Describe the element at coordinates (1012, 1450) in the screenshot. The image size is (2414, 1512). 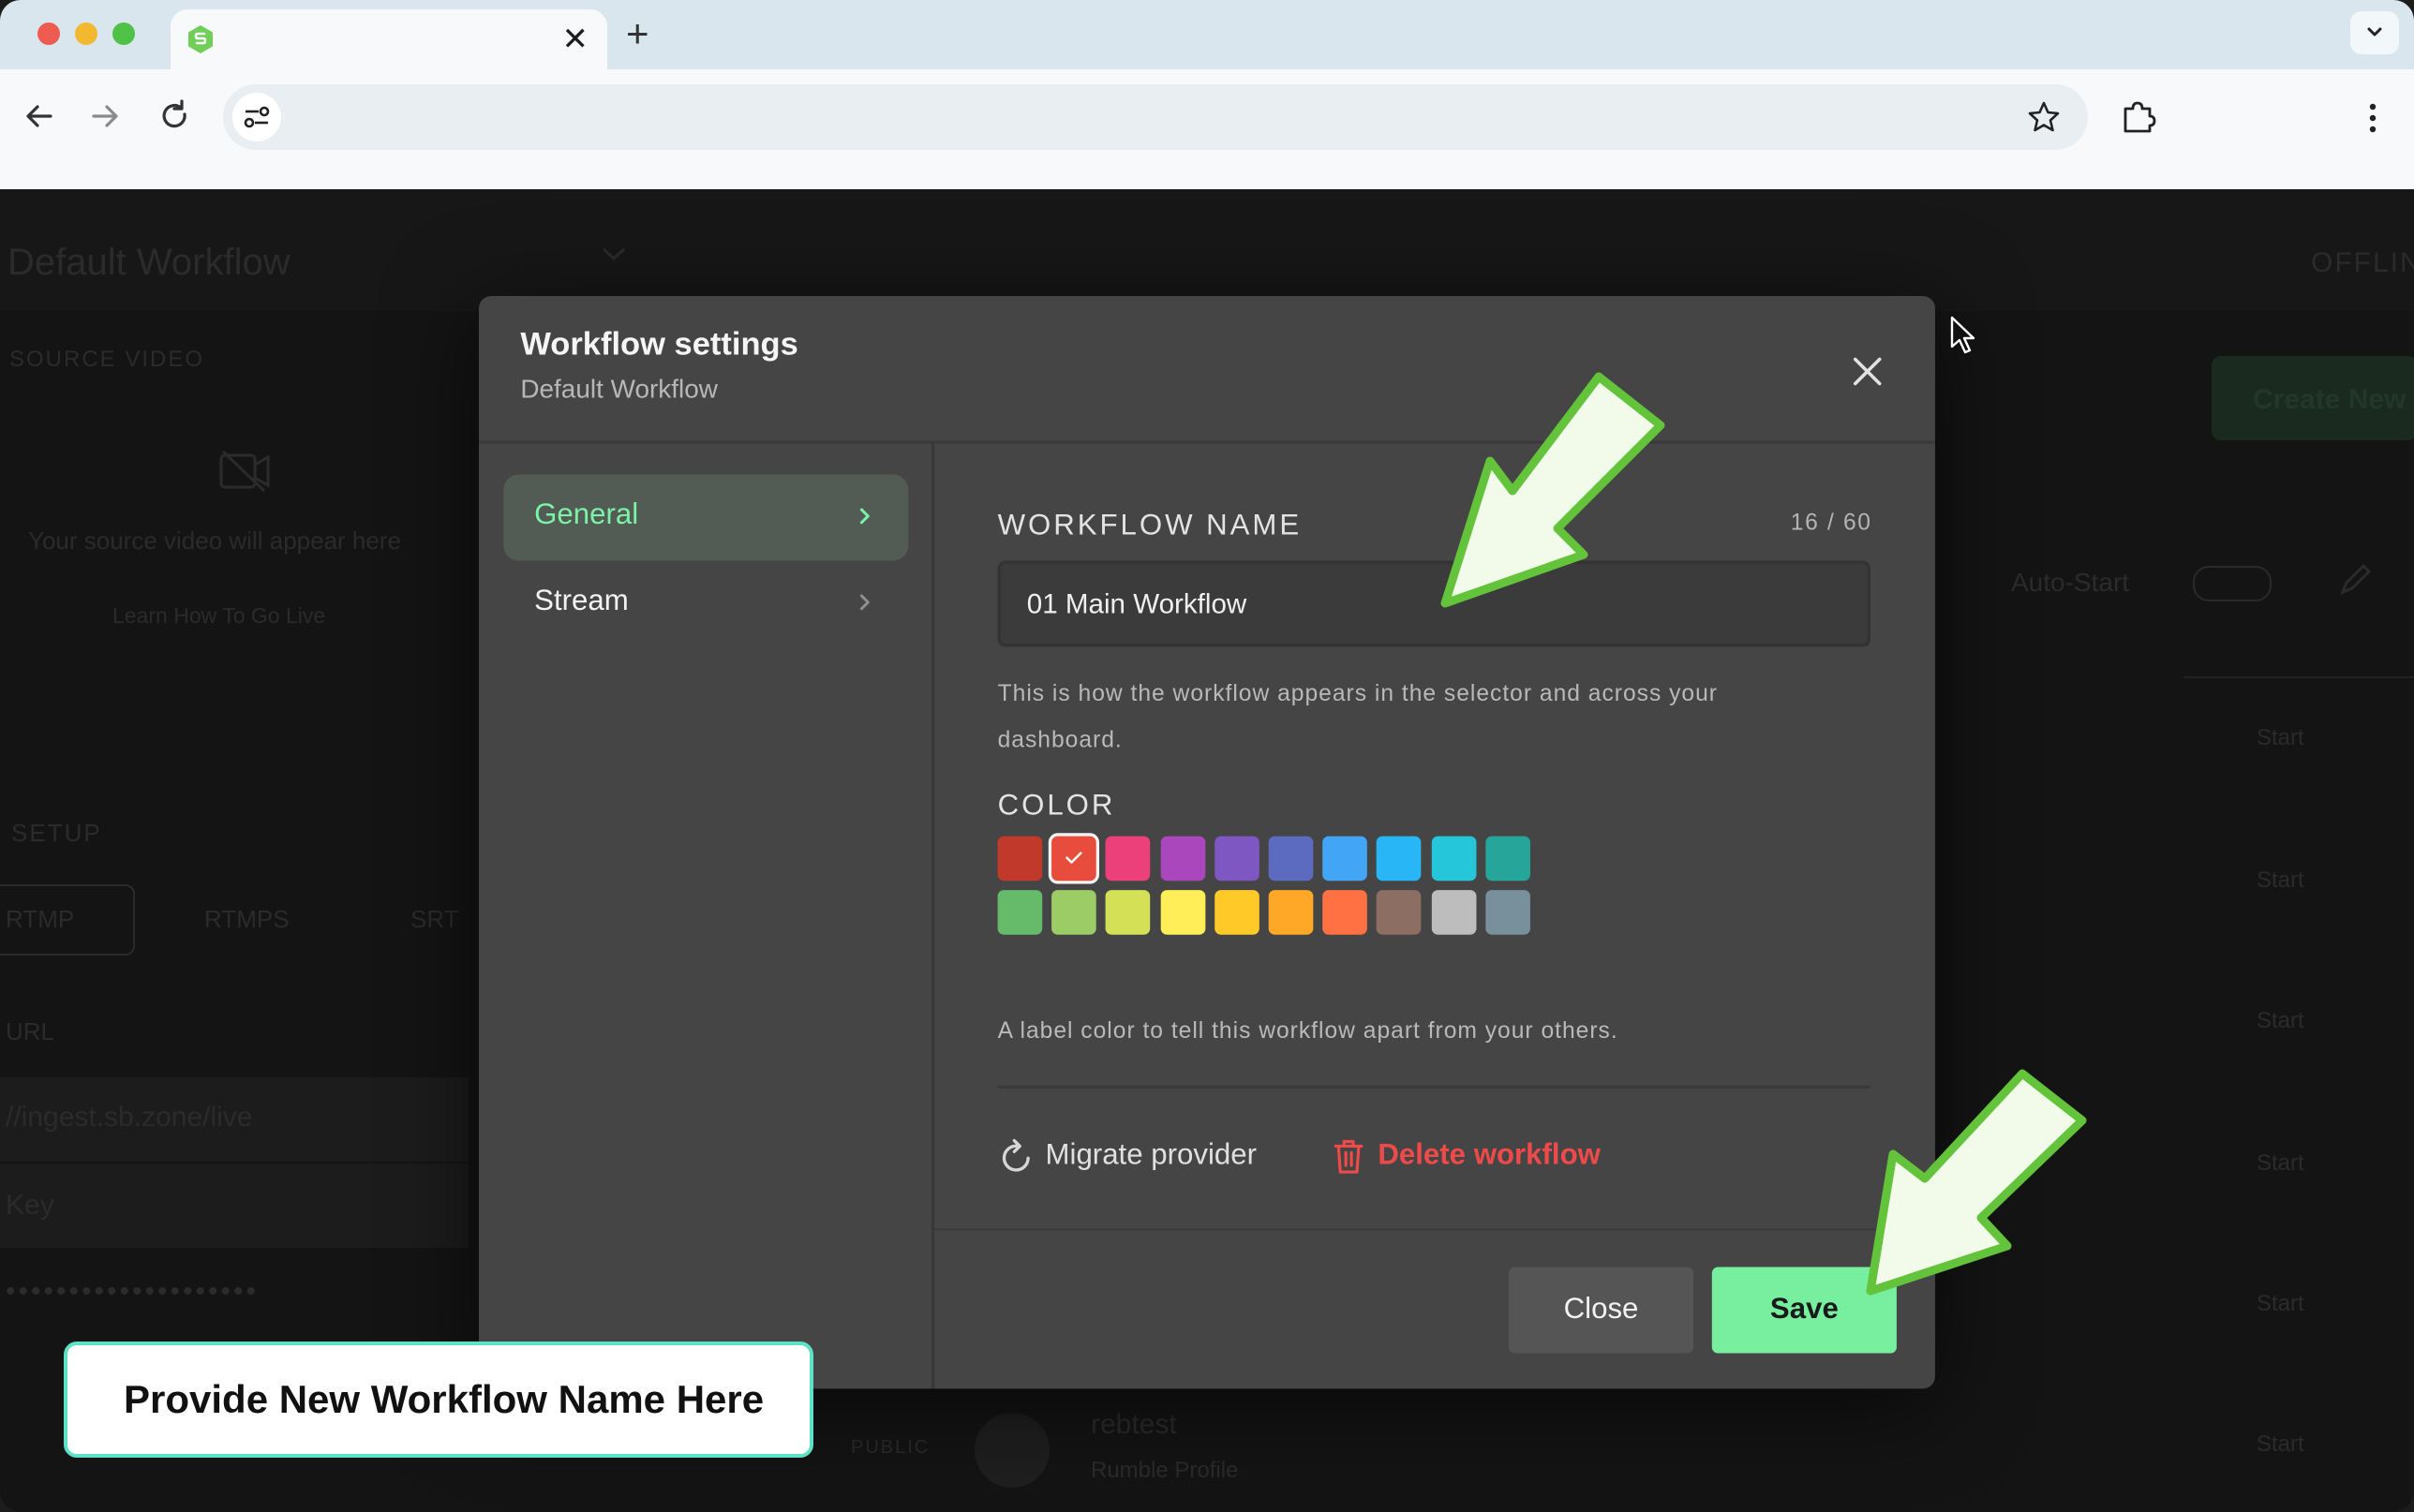
I see `destination-avatar` at that location.